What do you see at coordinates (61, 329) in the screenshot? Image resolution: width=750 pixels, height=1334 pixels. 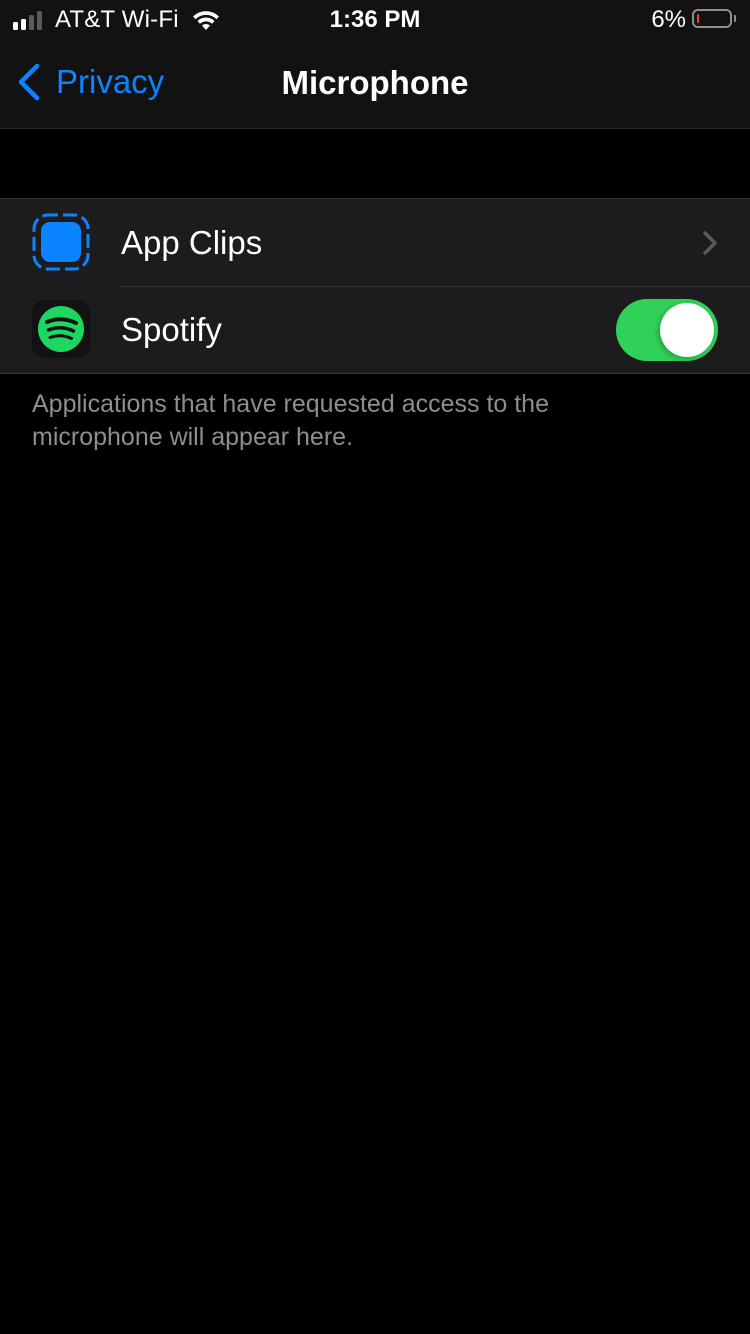 I see `spotify-icon` at bounding box center [61, 329].